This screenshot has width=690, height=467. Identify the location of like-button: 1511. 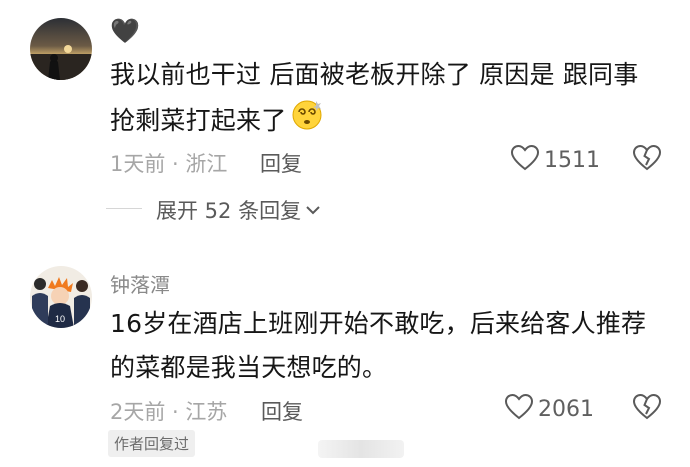
(555, 160).